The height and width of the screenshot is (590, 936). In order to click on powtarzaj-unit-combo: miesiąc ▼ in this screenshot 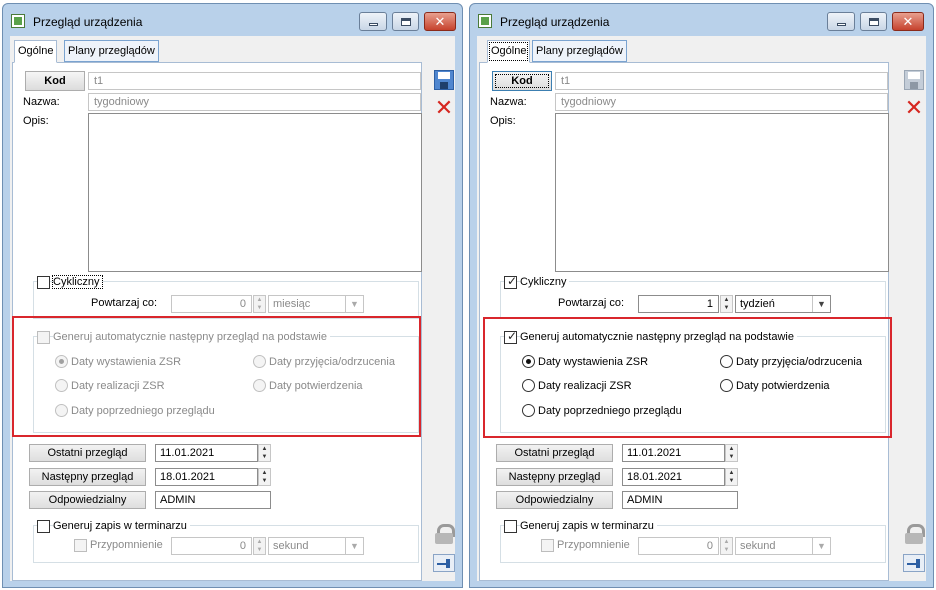, I will do `click(316, 304)`.